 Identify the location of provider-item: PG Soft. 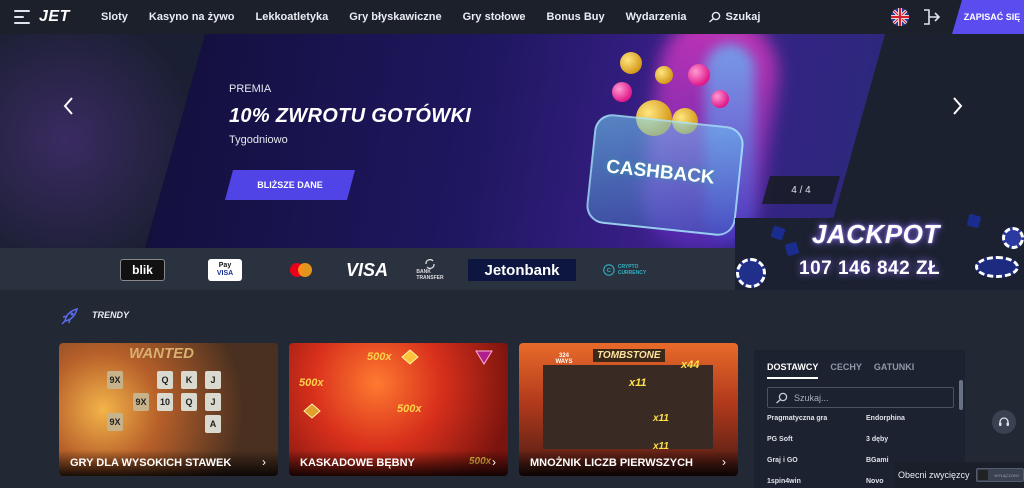
(780, 439).